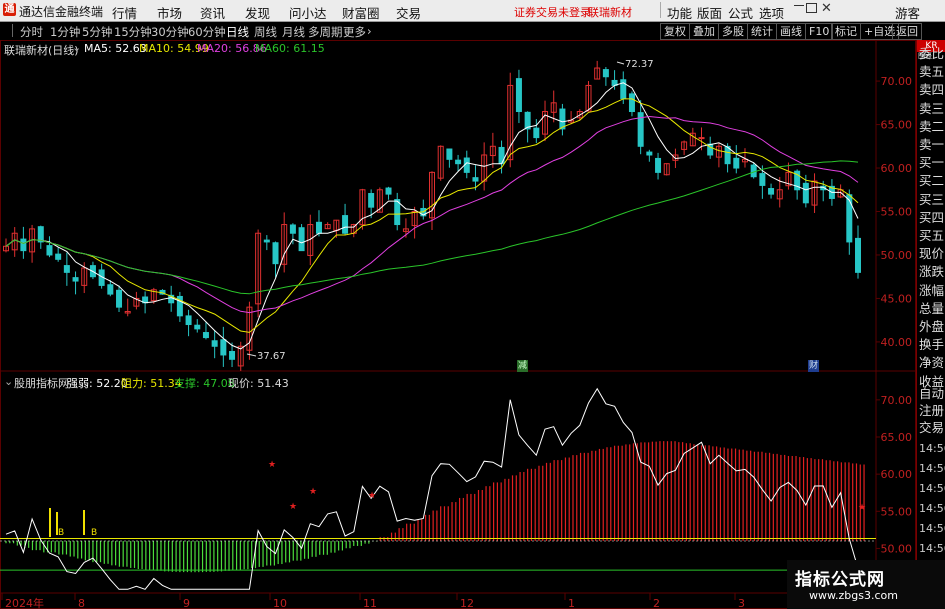 Image resolution: width=945 pixels, height=609 pixels. I want to click on quote-label: 净资, so click(932, 363).